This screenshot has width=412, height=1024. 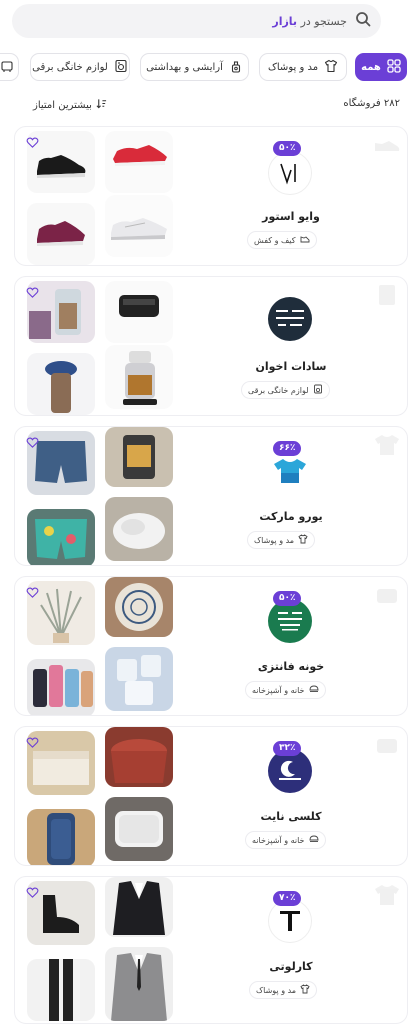 What do you see at coordinates (287, 898) in the screenshot?
I see `discount-badge: ۷۰٪` at bounding box center [287, 898].